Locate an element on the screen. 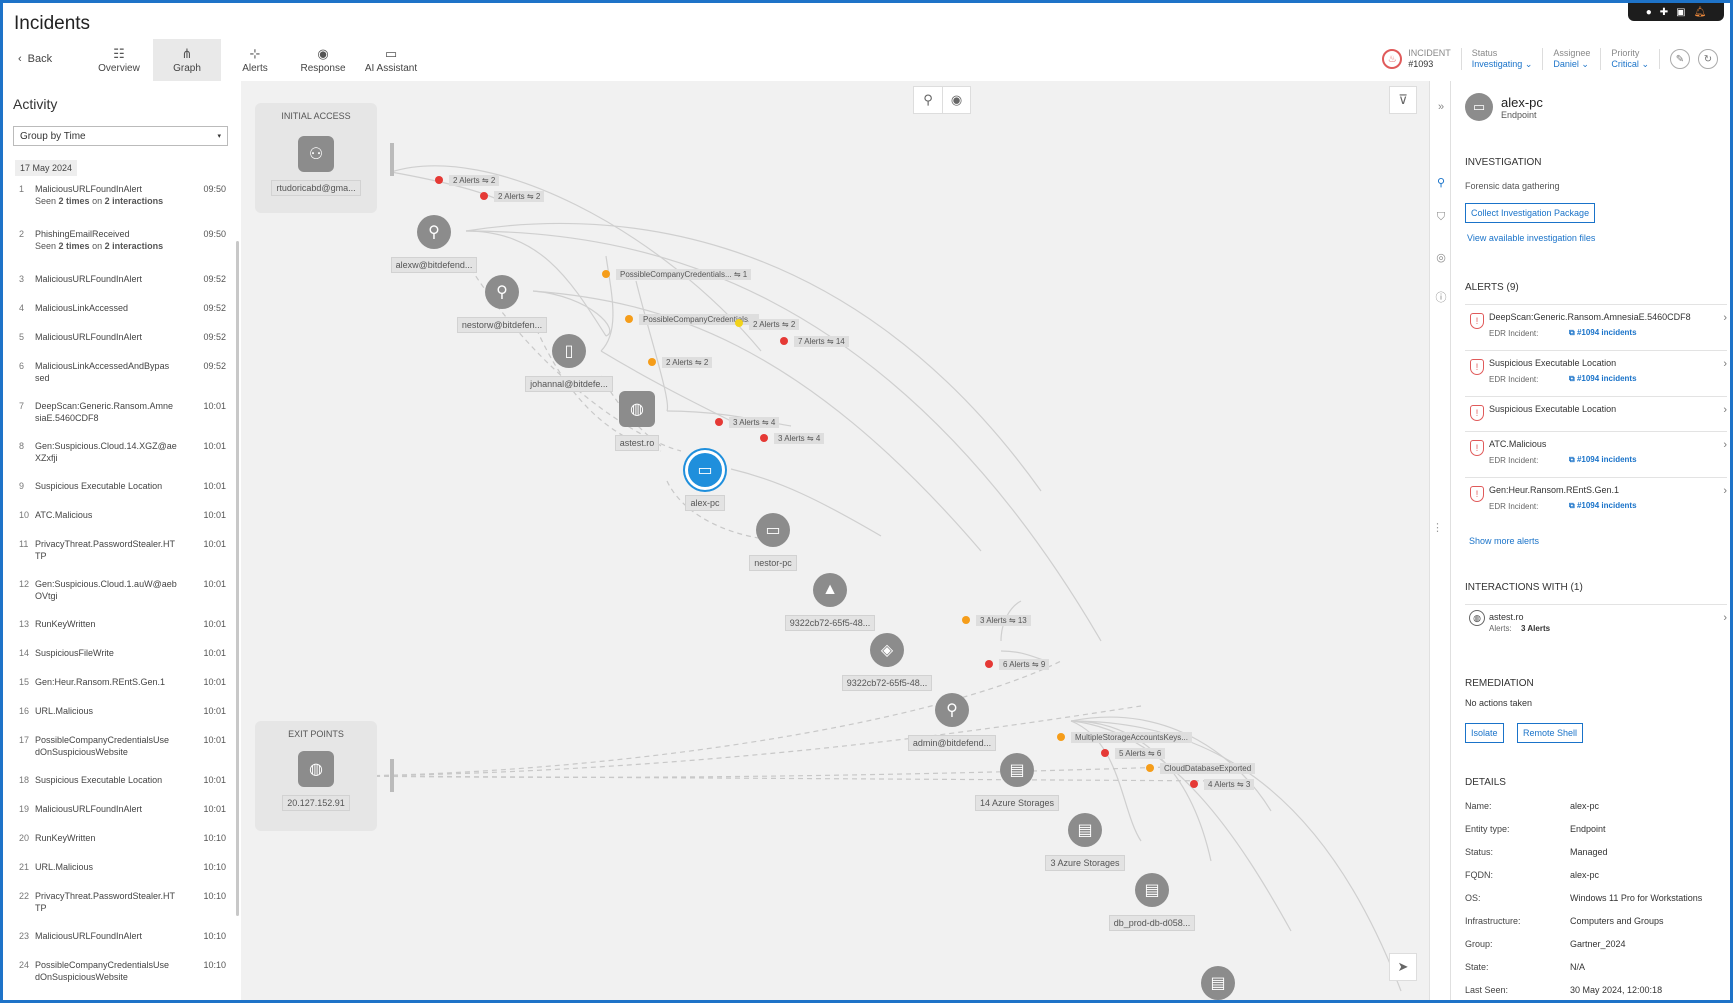 The width and height of the screenshot is (1733, 1003). status-dropdown: Status Investigating ⌄ is located at coordinates (1501, 59).